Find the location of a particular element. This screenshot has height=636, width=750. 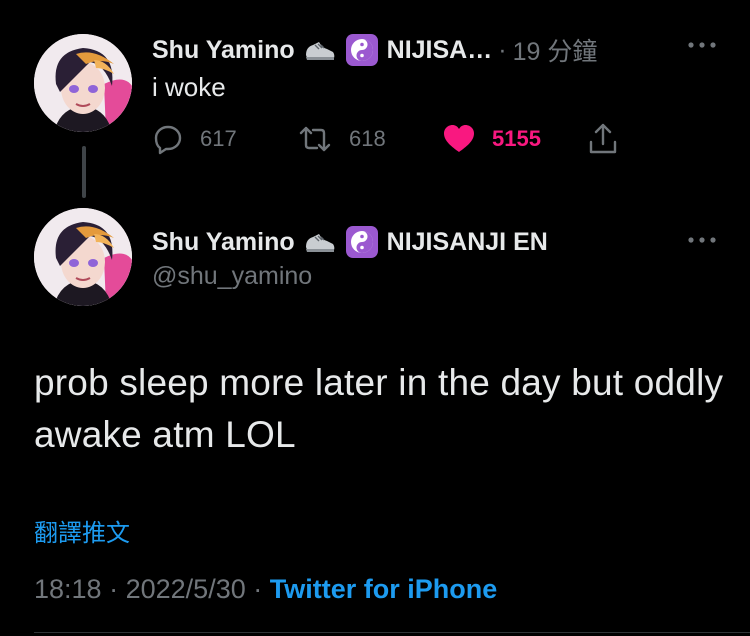

tweet-date: 2022/5/30 is located at coordinates (185, 589).